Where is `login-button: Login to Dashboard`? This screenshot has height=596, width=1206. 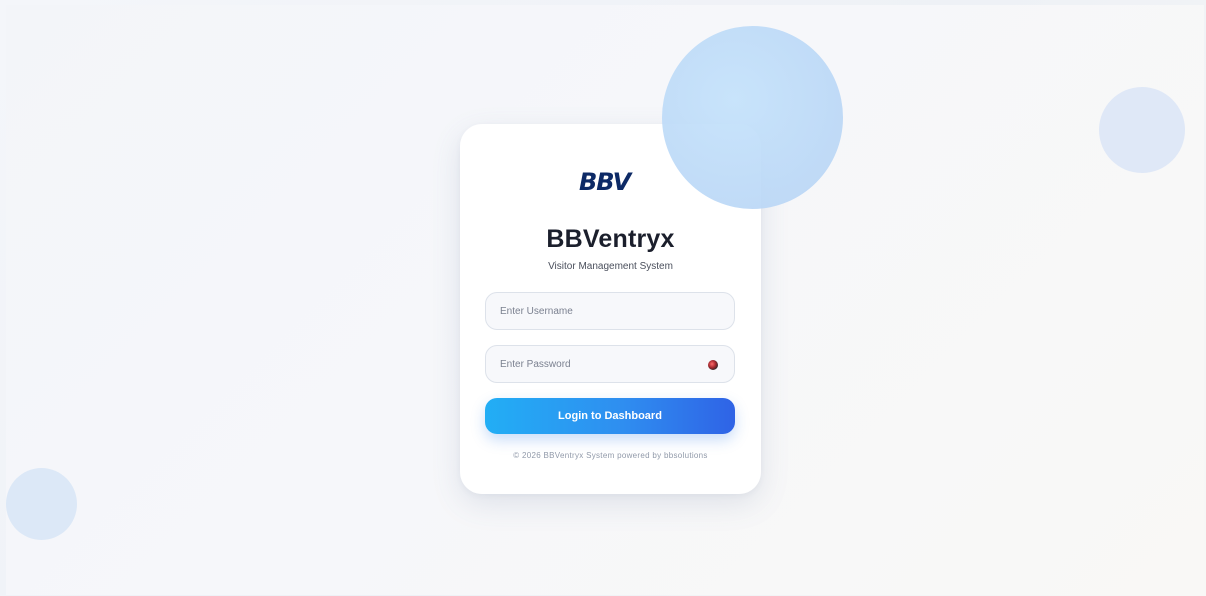
login-button: Login to Dashboard is located at coordinates (610, 416).